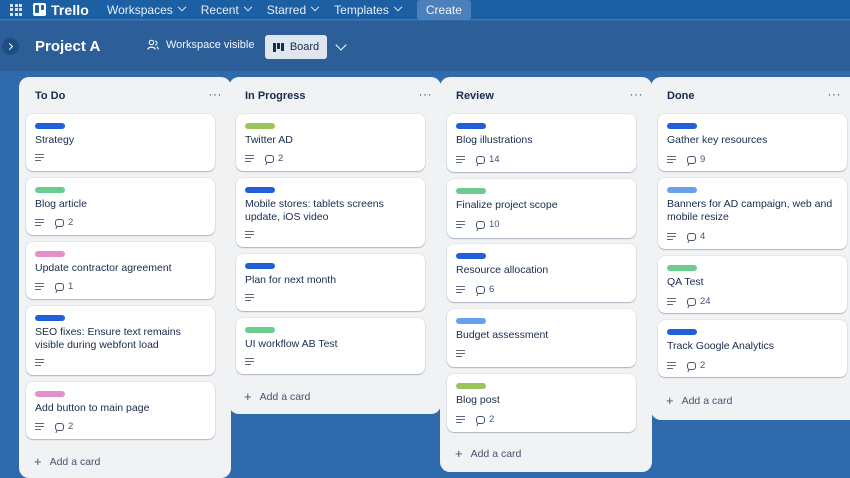  What do you see at coordinates (502, 270) in the screenshot?
I see `card-title: Resource allocation` at bounding box center [502, 270].